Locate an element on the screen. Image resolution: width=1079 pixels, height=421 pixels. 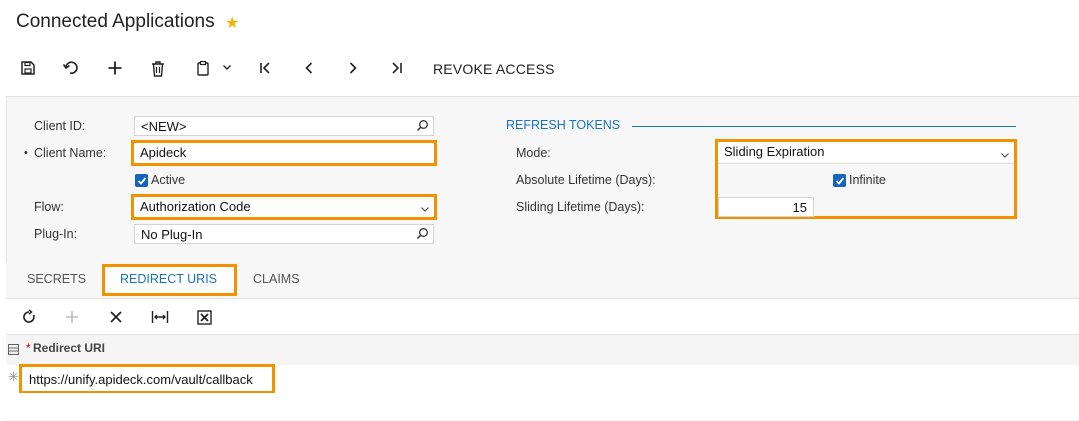
required-marker: • is located at coordinates (26, 153).